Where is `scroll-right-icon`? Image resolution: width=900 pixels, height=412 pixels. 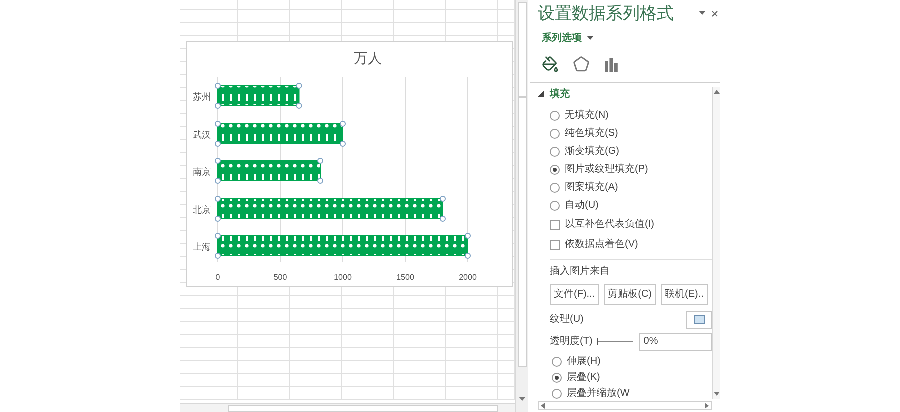 scroll-right-icon is located at coordinates (707, 405).